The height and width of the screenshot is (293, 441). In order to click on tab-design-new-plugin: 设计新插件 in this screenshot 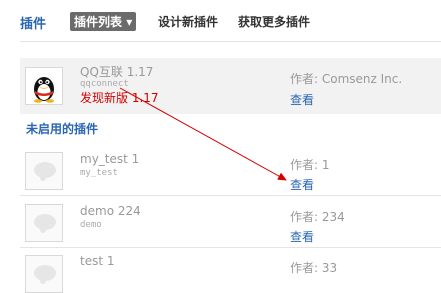, I will do `click(188, 21)`.